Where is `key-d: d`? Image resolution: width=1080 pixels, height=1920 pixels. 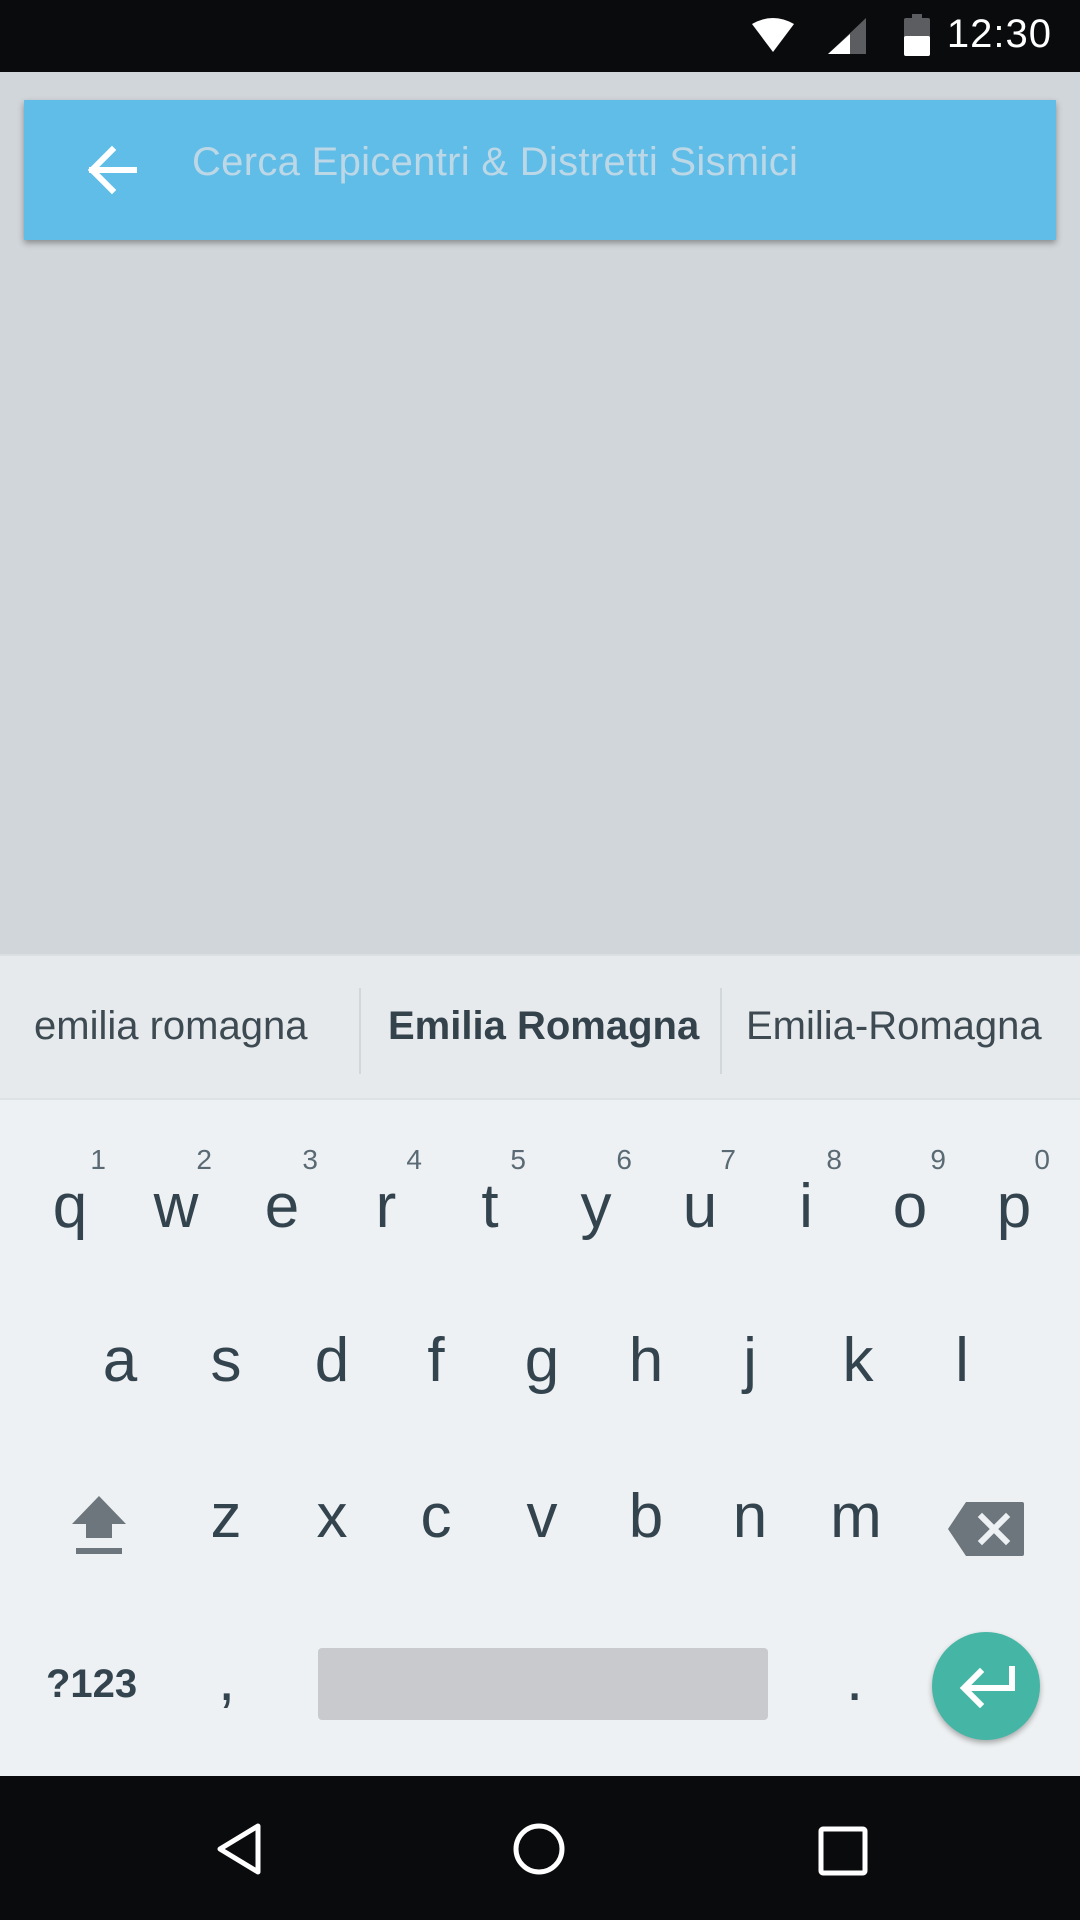
key-d: d is located at coordinates (332, 1368).